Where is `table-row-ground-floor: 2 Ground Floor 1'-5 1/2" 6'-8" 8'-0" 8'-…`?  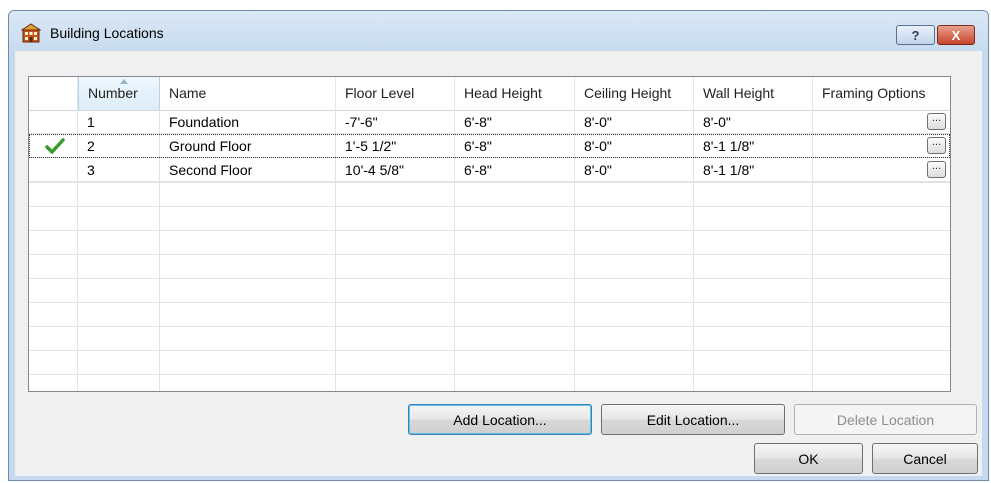 table-row-ground-floor: 2 Ground Floor 1'-5 1/2" 6'-8" 8'-0" 8'-… is located at coordinates (489, 146).